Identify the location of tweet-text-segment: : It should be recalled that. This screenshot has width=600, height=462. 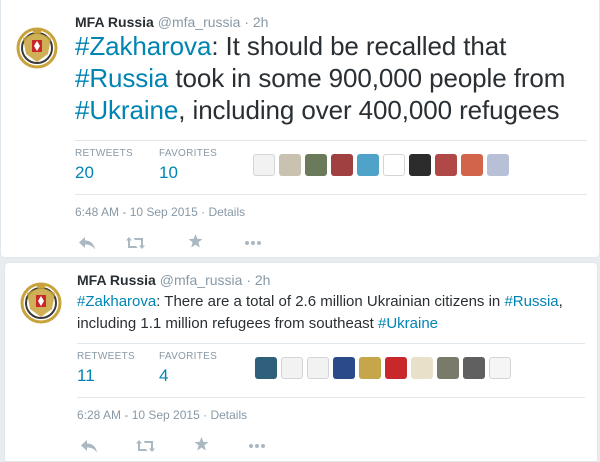
(359, 46).